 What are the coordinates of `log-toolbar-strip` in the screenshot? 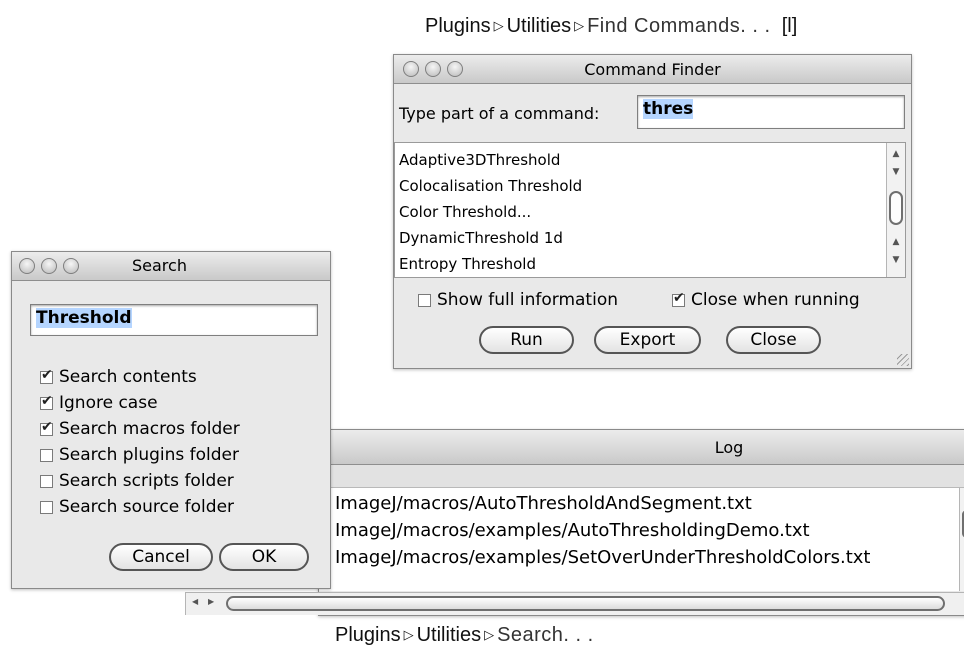 It's located at (641, 476).